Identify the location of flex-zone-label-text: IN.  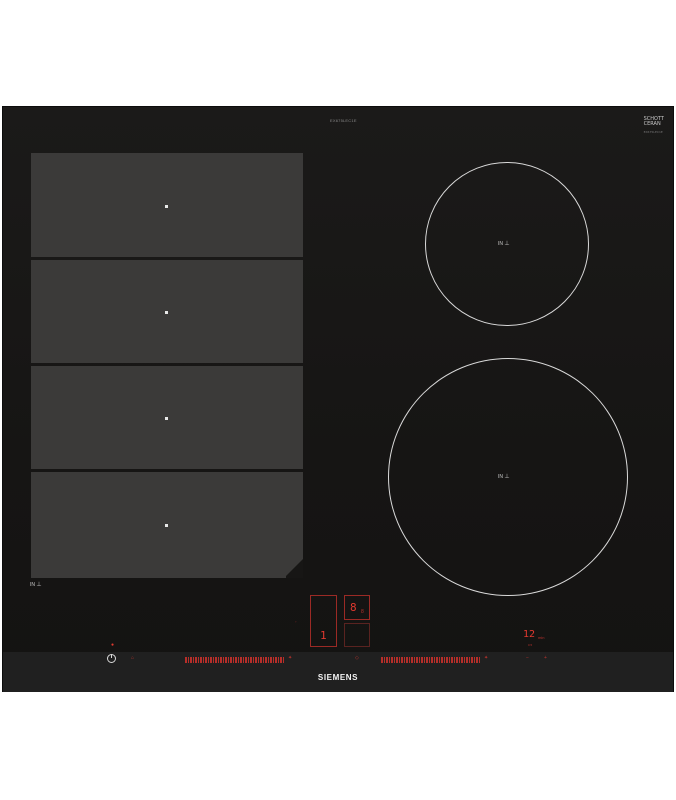
(32, 585).